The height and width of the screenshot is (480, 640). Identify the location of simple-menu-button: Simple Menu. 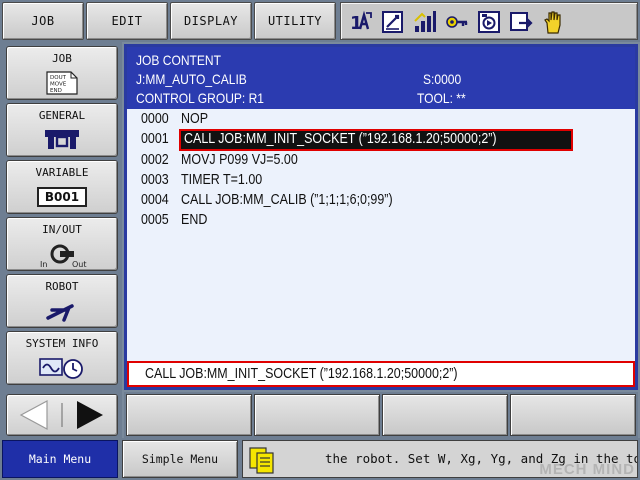
(180, 459).